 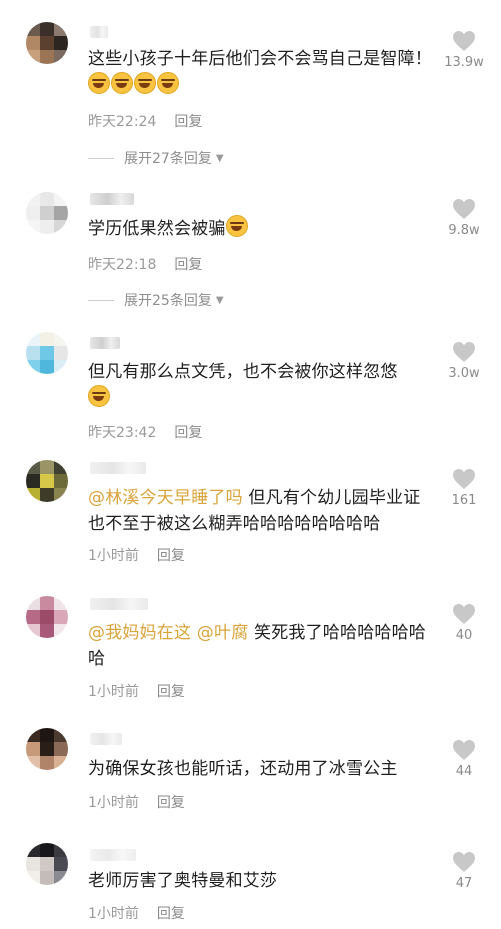 What do you see at coordinates (464, 883) in the screenshot?
I see `like-count: 47` at bounding box center [464, 883].